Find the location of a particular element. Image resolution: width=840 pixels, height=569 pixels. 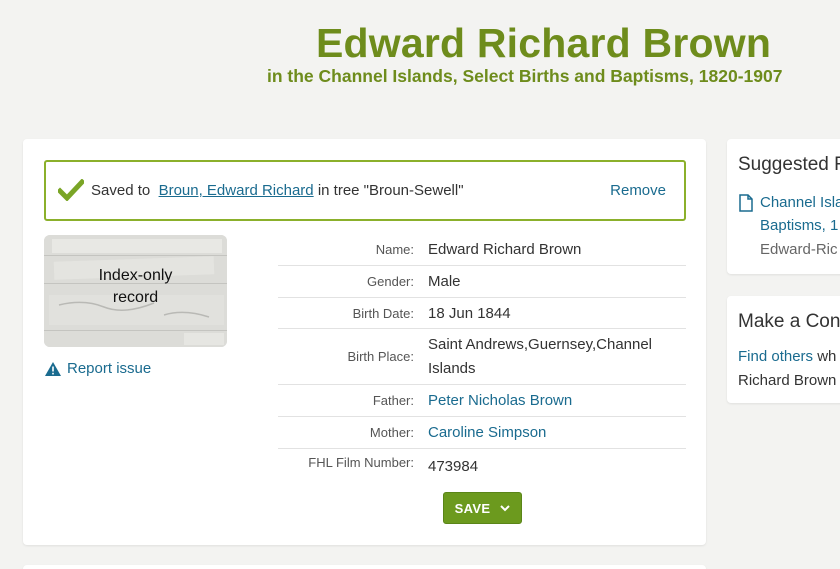

field-row-birth-date: Birth Date: 18 Jun 1844 is located at coordinates (482, 313).